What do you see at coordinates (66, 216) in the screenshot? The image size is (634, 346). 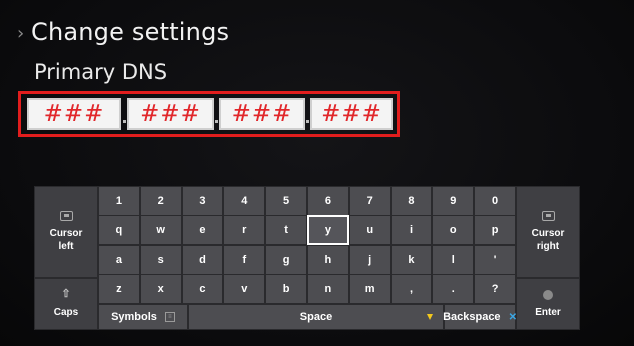 I see `left-bumper-icon` at bounding box center [66, 216].